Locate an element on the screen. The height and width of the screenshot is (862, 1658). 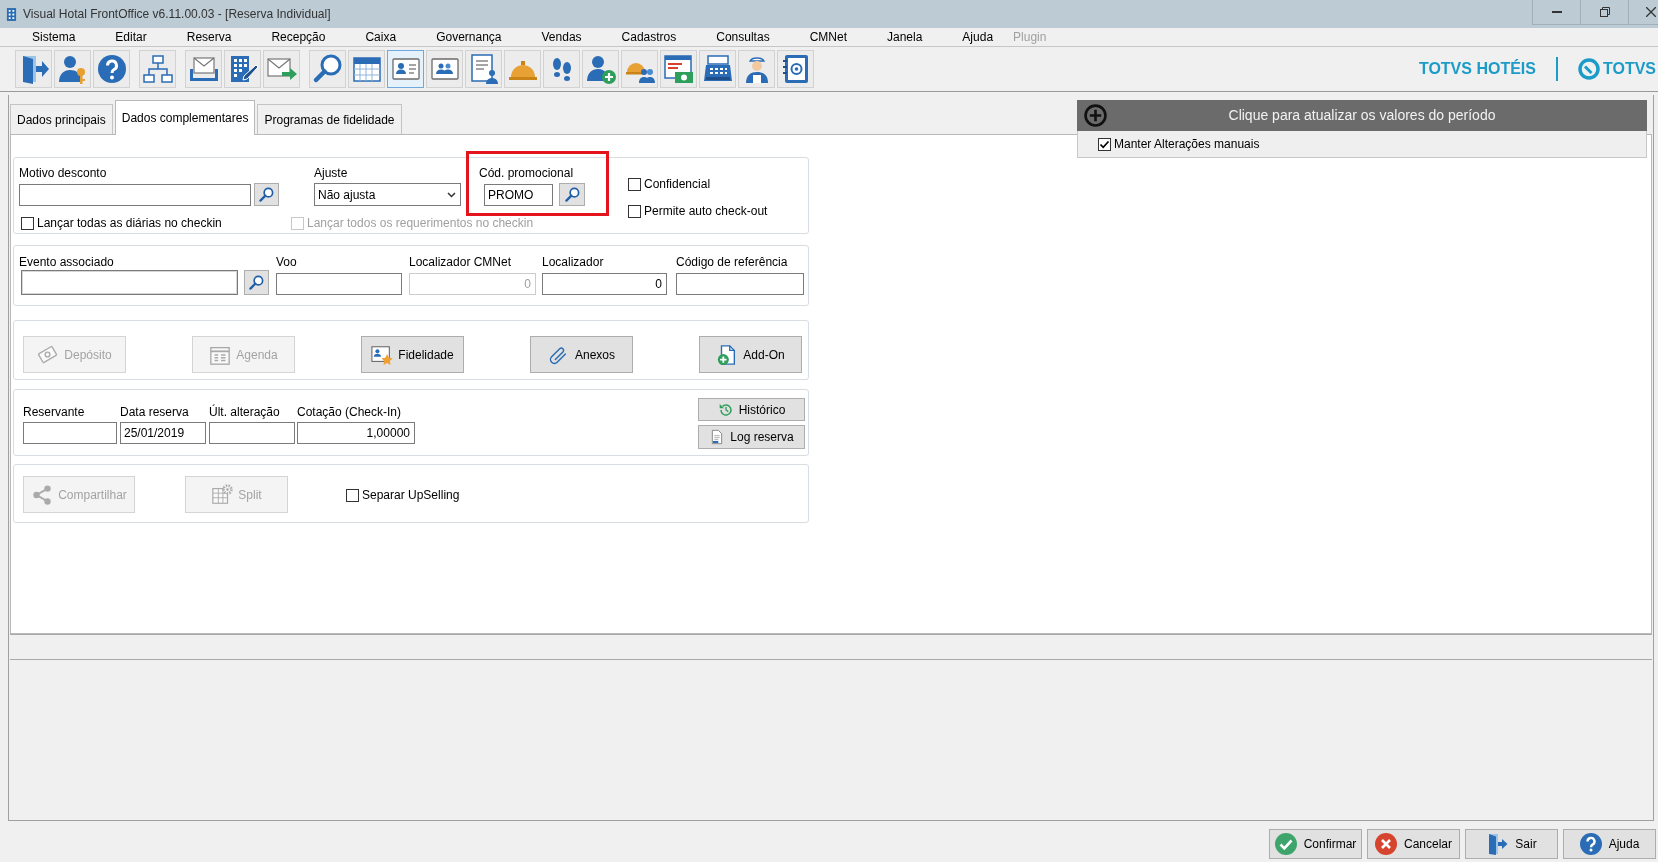
restore-button is located at coordinates (1604, 12).